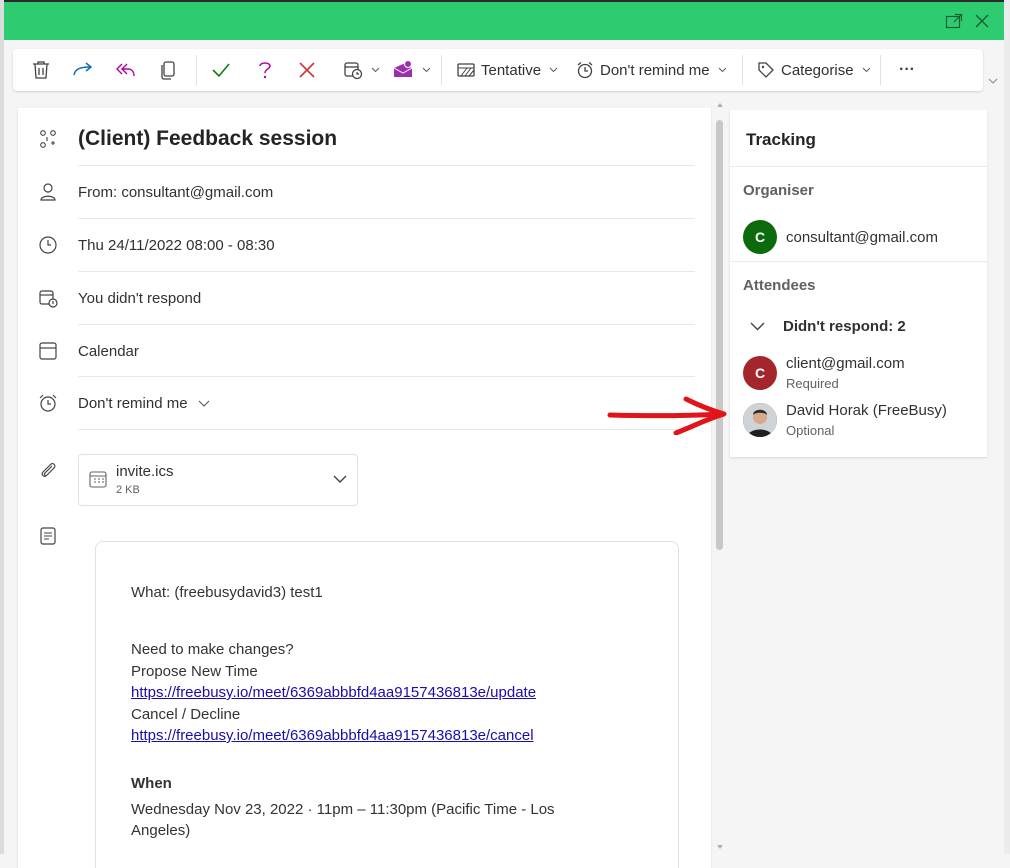 The image size is (1010, 868). What do you see at coordinates (720, 105) in the screenshot?
I see `scroll-up-icon` at bounding box center [720, 105].